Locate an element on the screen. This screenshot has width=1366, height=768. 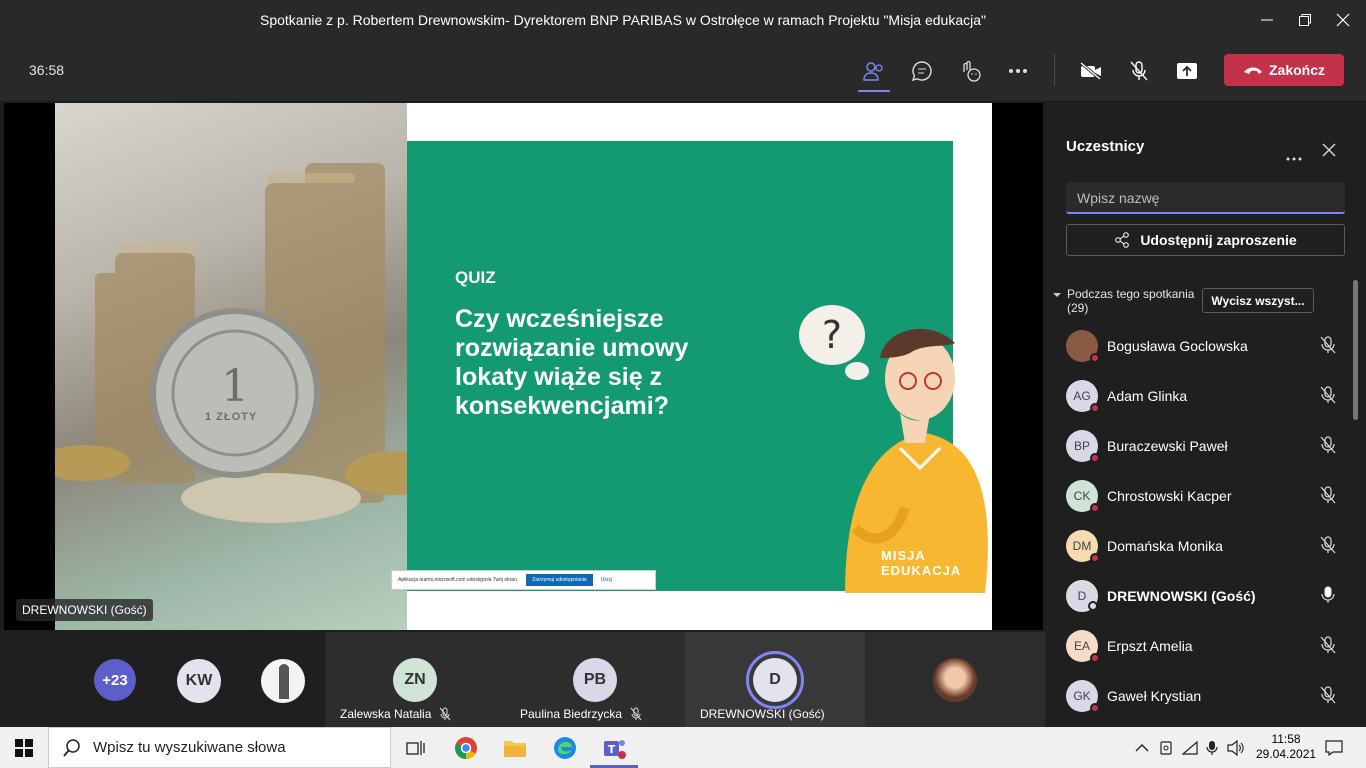
chrome-icon is located at coordinates (466, 748).